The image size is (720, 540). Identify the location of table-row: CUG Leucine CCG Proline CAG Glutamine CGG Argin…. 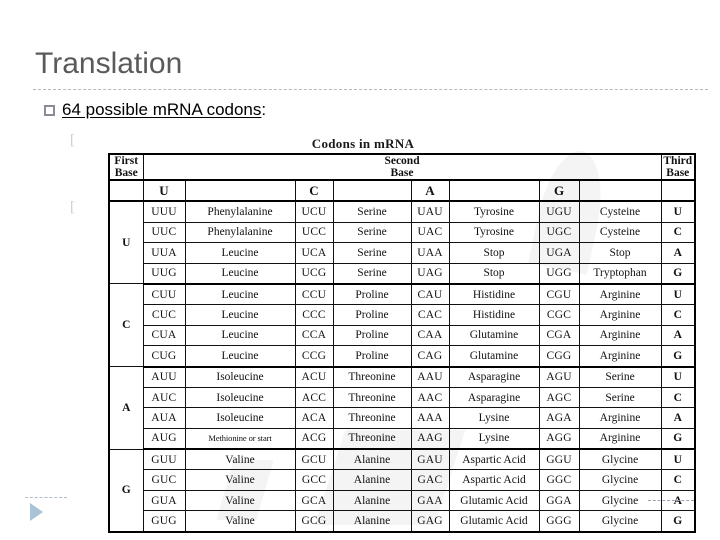
(402, 356).